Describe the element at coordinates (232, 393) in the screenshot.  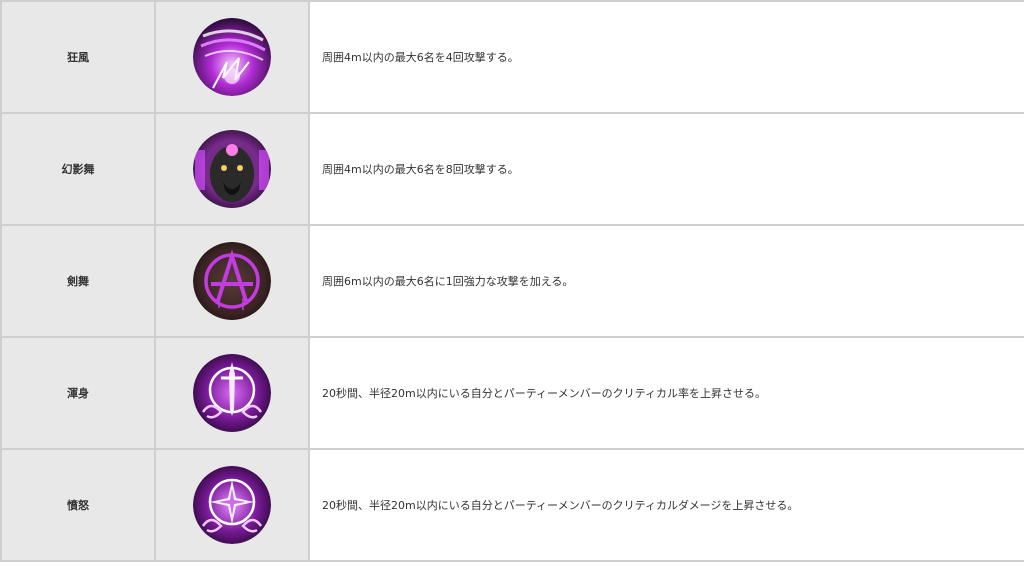
I see `sword-crest-icon` at that location.